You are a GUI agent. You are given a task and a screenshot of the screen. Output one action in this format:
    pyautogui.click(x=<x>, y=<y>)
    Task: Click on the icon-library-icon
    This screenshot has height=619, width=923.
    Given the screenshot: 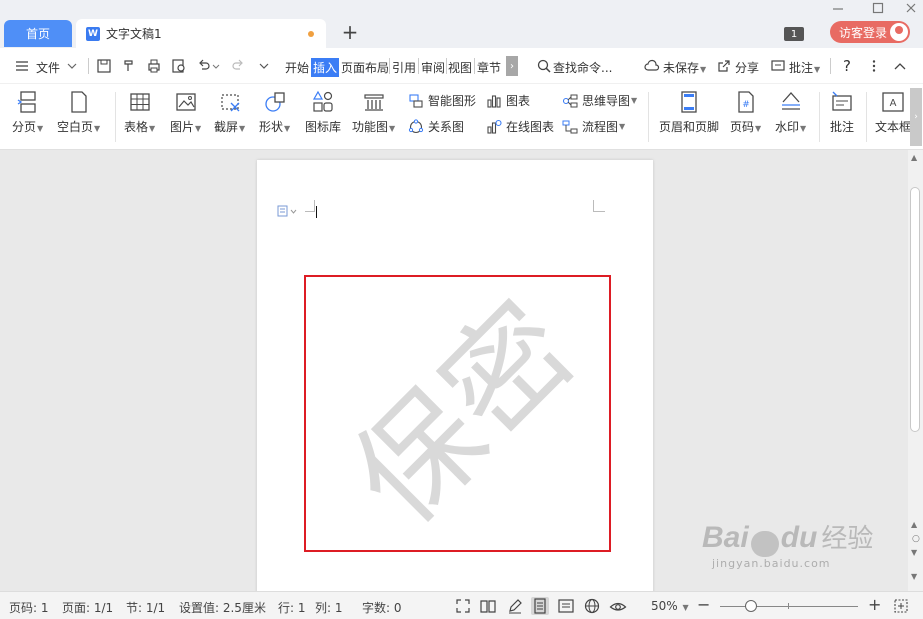 What is the action you would take?
    pyautogui.click(x=322, y=101)
    